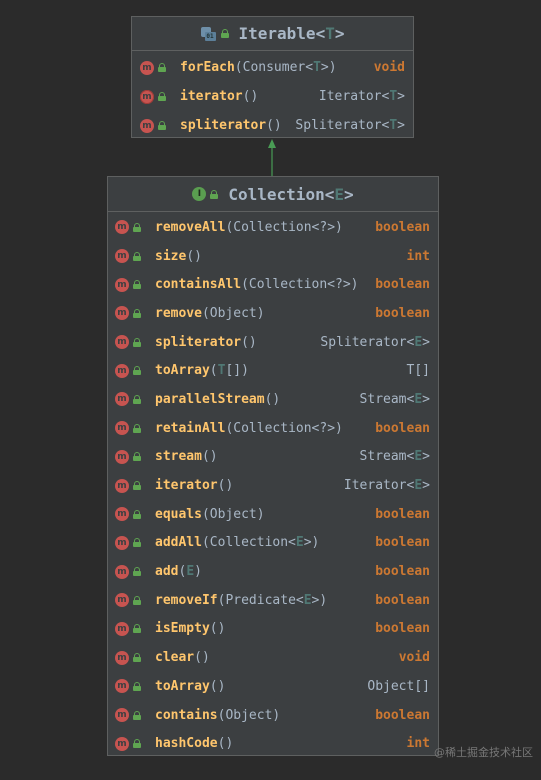 The width and height of the screenshot is (541, 780). Describe the element at coordinates (233, 313) in the screenshot. I see `method-params: (Object)` at that location.